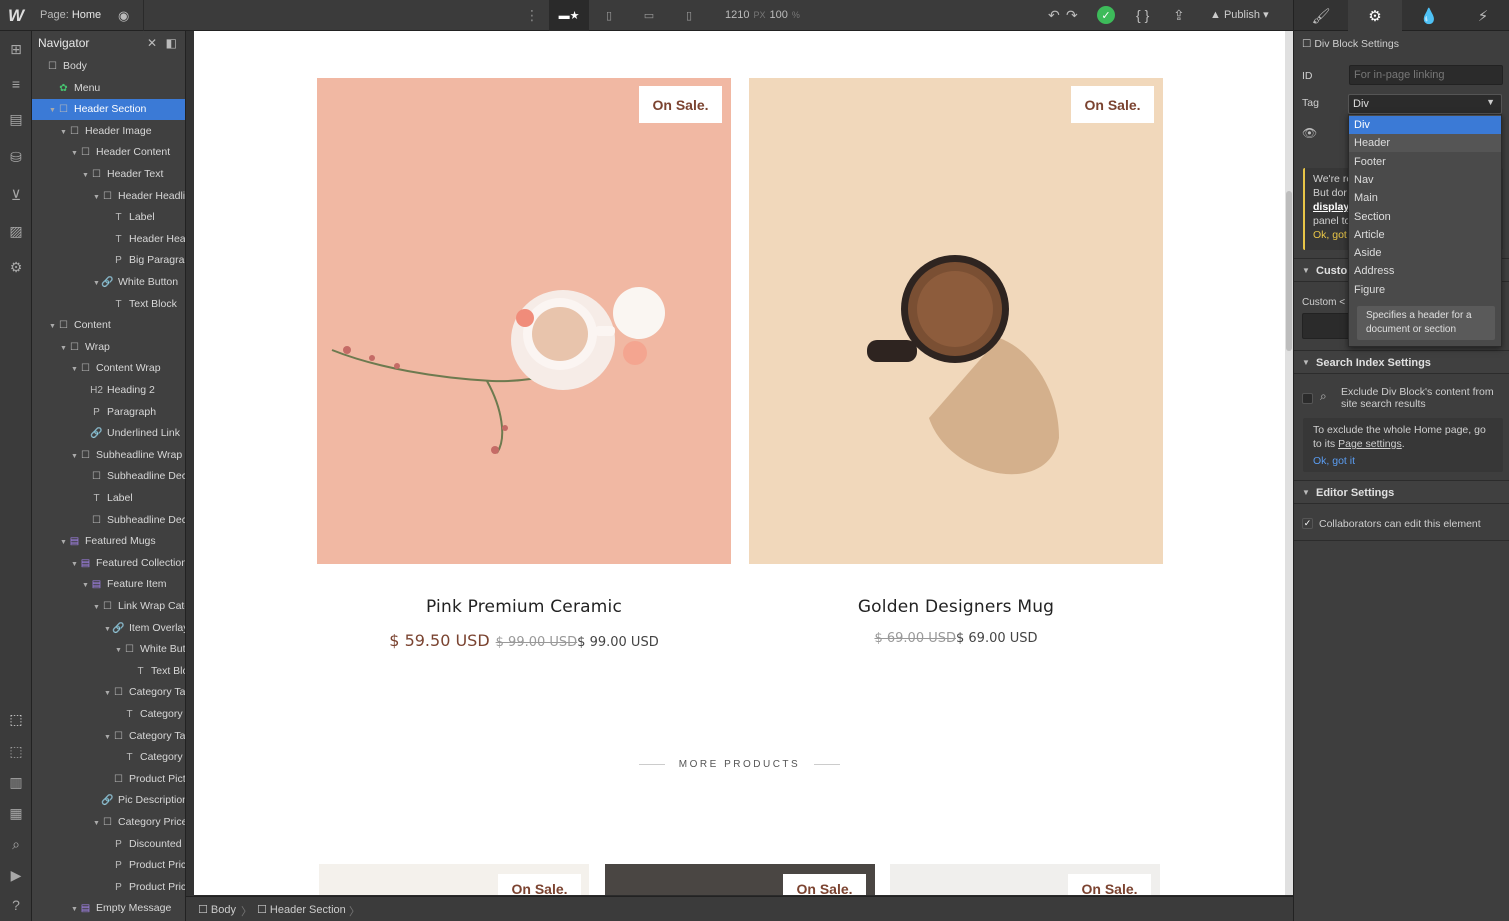 This screenshot has width=1509, height=921. What do you see at coordinates (16, 751) in the screenshot?
I see `x-ray-icon: ⬚` at bounding box center [16, 751].